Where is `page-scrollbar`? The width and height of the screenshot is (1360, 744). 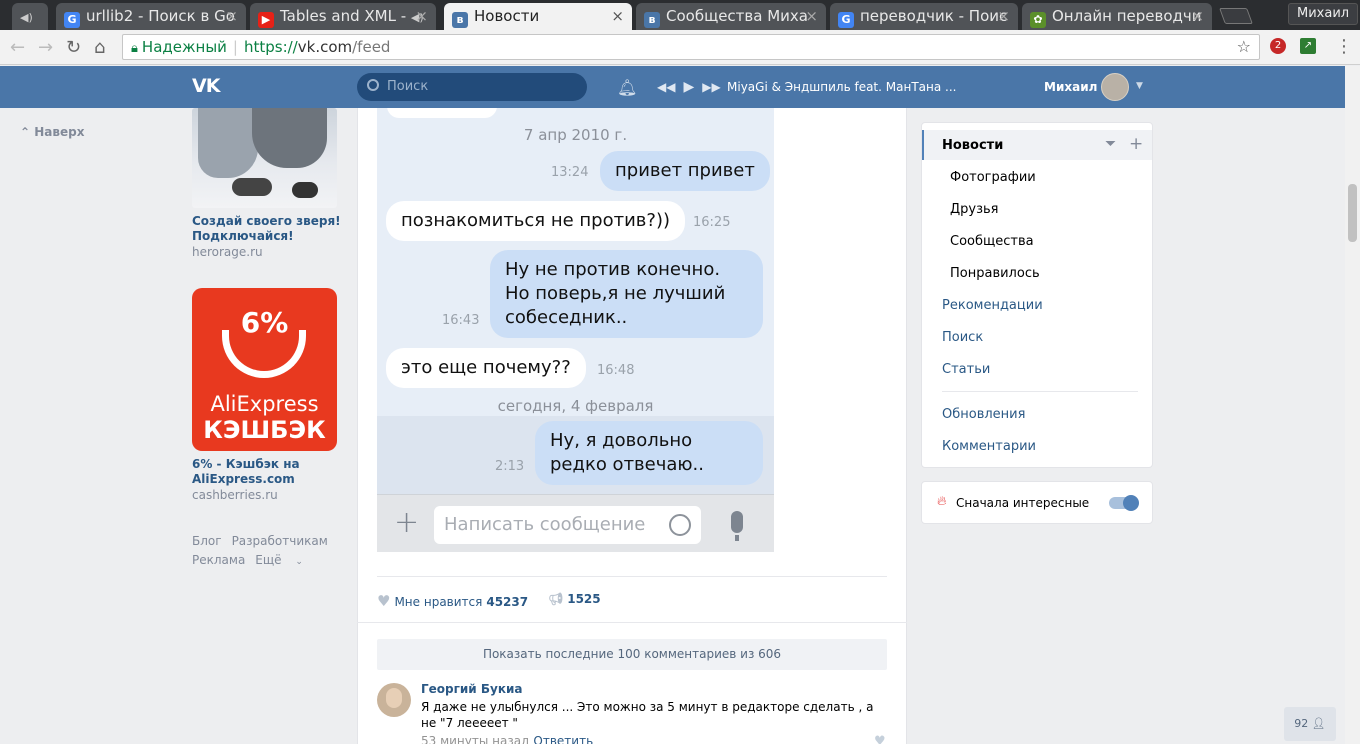
page-scrollbar is located at coordinates (1352, 405).